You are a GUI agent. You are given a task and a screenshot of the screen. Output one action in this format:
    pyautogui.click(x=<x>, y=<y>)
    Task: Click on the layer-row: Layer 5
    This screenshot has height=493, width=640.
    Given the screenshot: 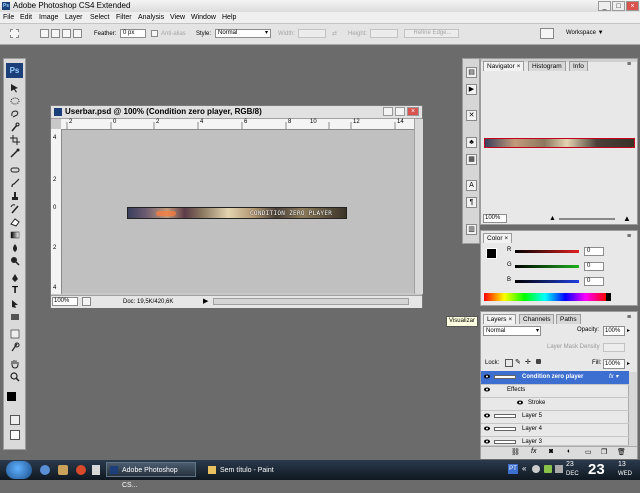 What is the action you would take?
    pyautogui.click(x=555, y=417)
    